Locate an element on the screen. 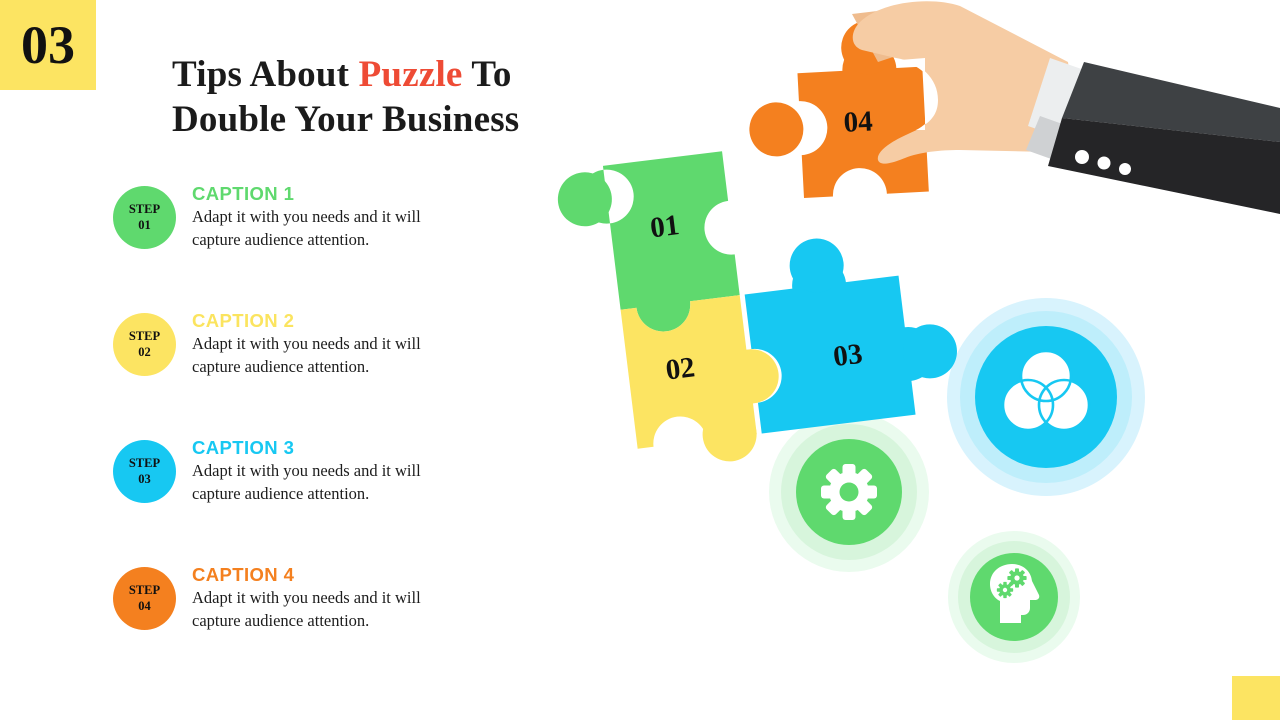 This screenshot has width=1280, height=720. corner-accent-square is located at coordinates (1256, 698).